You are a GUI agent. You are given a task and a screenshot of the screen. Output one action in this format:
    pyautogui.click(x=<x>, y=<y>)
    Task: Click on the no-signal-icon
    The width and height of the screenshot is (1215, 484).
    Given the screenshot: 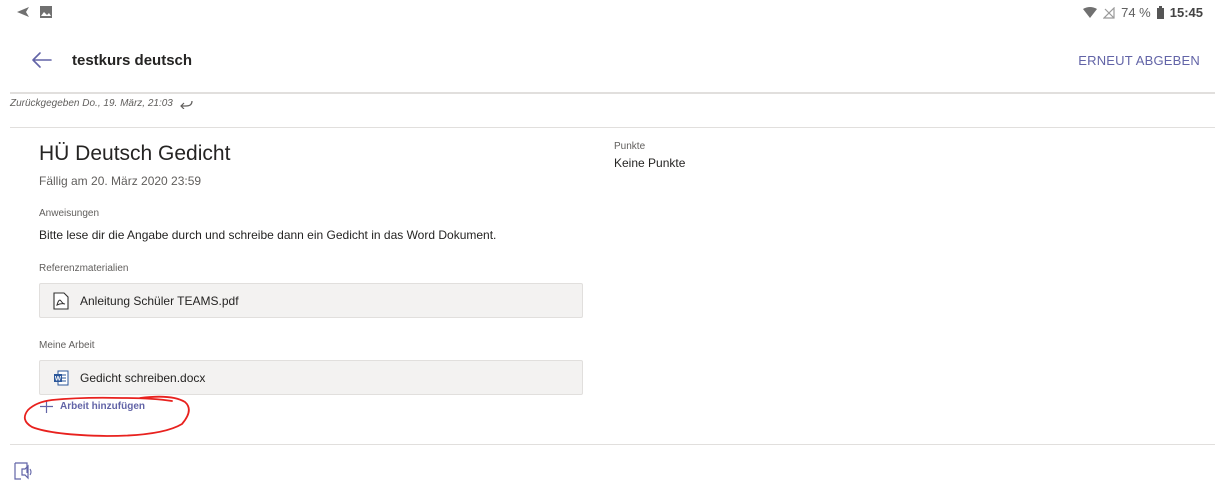 What is the action you would take?
    pyautogui.click(x=1109, y=12)
    